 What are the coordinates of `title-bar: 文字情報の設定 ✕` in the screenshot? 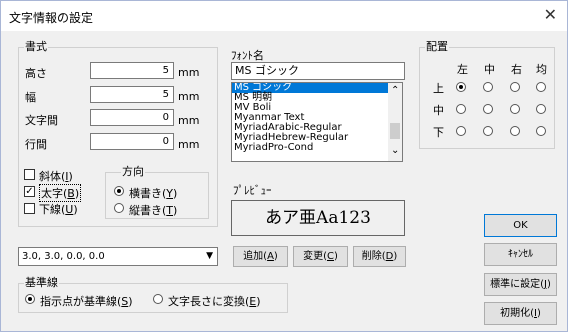 It's located at (284, 16).